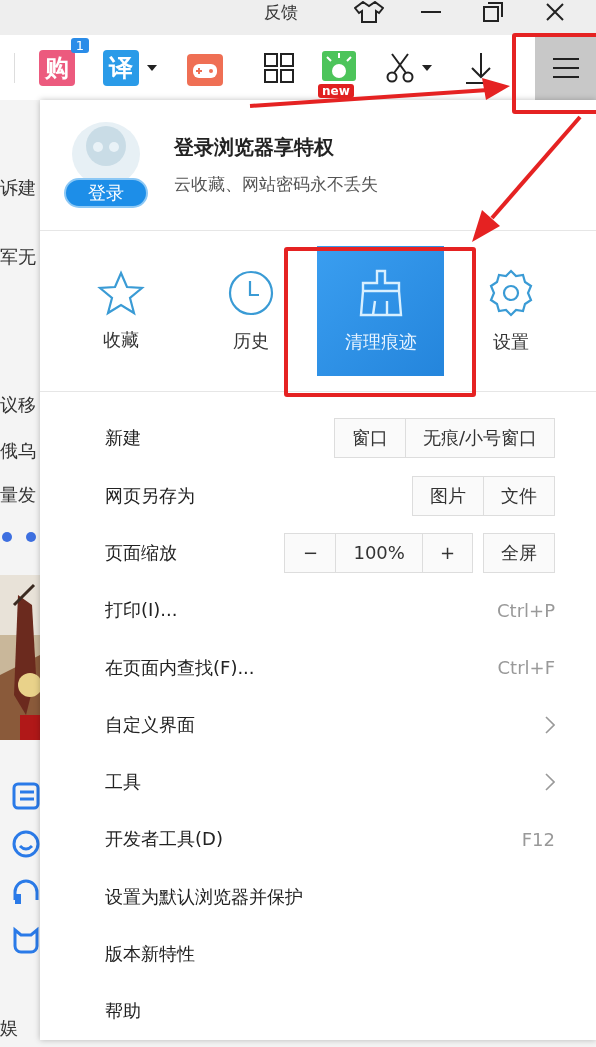  What do you see at coordinates (555, 11) in the screenshot?
I see `close-icon` at bounding box center [555, 11].